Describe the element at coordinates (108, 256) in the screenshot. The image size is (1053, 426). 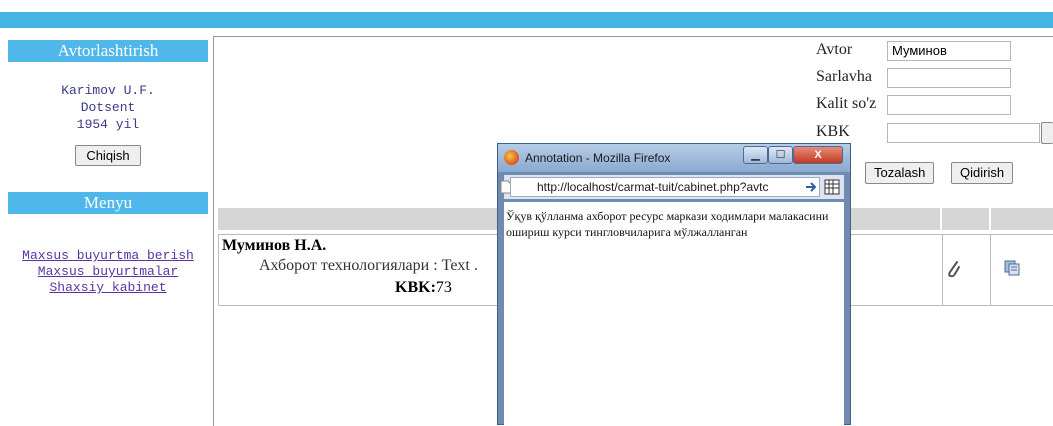
I see `menu-item-special-order: Maxsus buyurtma berish` at that location.